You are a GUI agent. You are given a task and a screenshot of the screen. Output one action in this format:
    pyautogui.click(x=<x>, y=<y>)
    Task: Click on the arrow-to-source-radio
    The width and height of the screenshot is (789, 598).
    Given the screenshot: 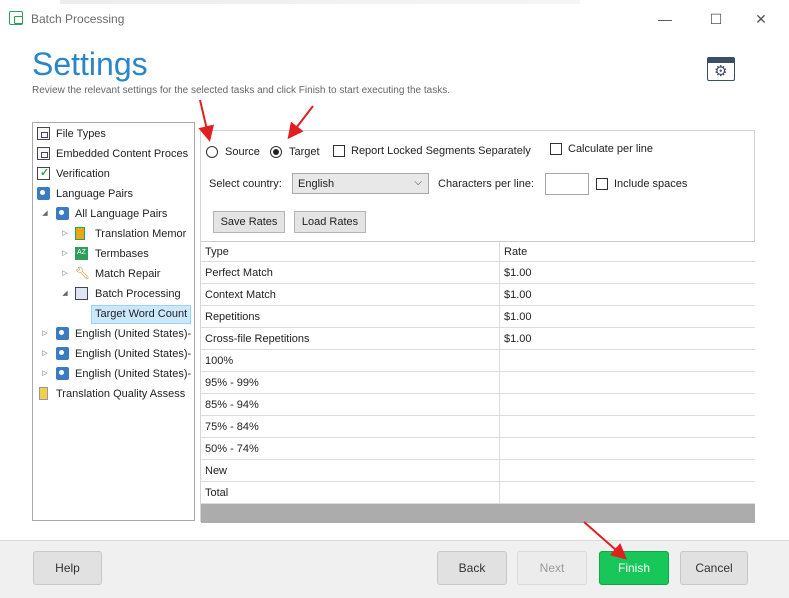 What is the action you would take?
    pyautogui.click(x=206, y=120)
    